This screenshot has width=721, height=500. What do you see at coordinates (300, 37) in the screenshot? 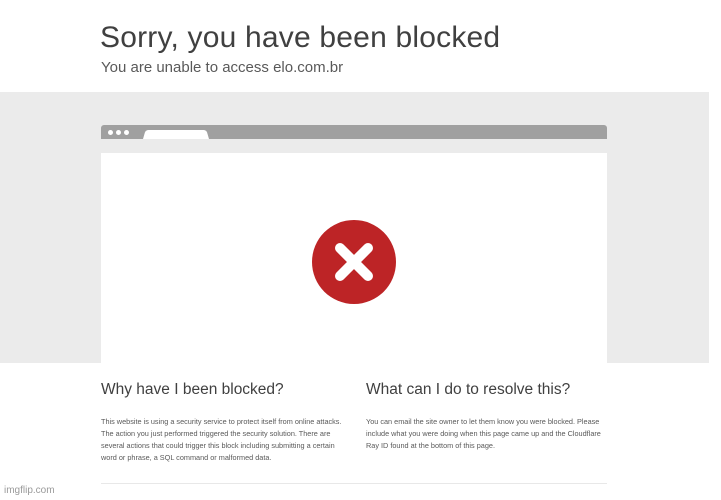
I see `page-title: Sorry, you have been blocked` at bounding box center [300, 37].